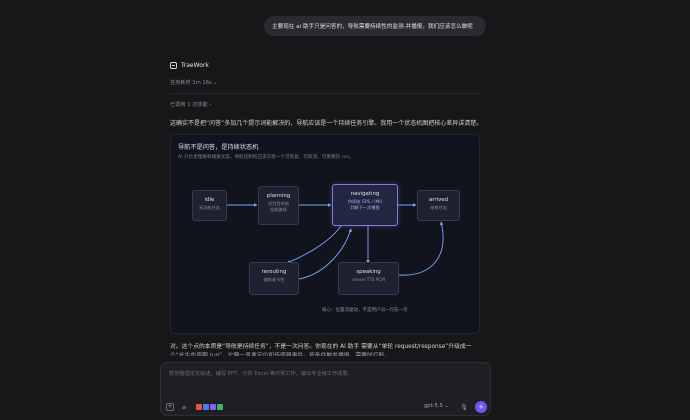 This screenshot has height=420, width=690. Describe the element at coordinates (191, 83) in the screenshot. I see `task-time-label: 任务耗时 1m 16s` at that location.